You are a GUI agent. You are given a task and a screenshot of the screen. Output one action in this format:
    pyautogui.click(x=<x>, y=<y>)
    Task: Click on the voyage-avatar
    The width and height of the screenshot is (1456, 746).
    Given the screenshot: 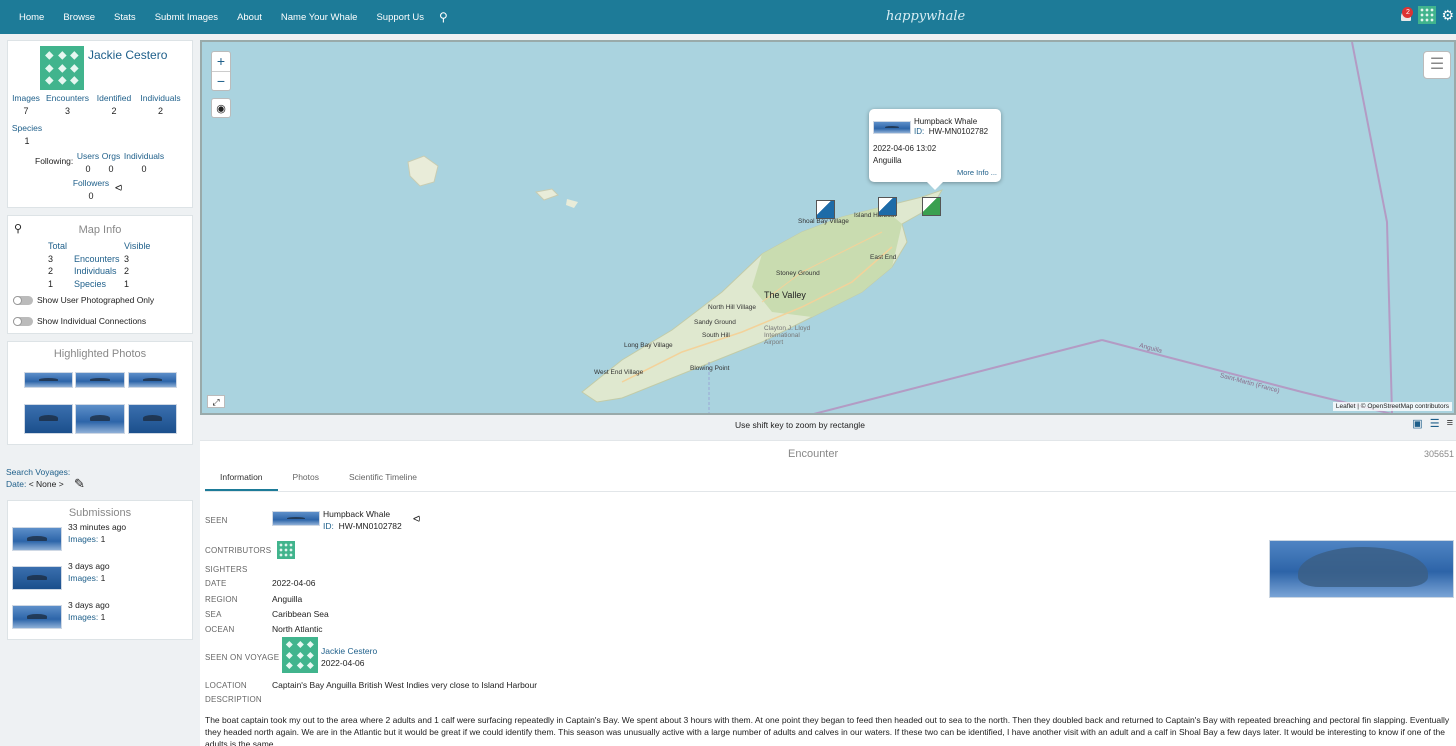 What is the action you would take?
    pyautogui.click(x=300, y=655)
    